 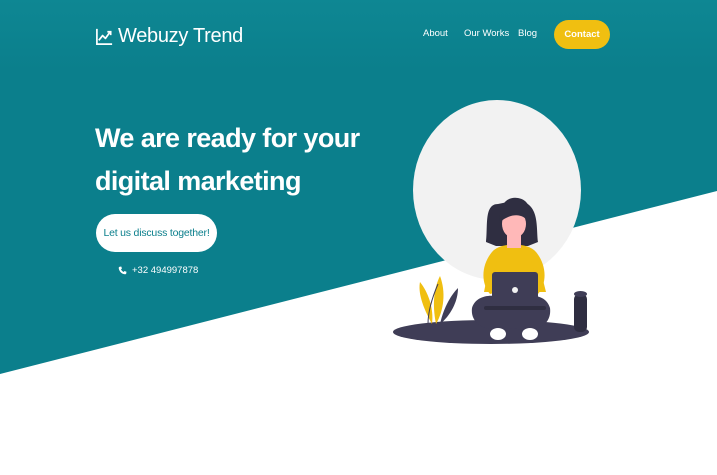 I want to click on phone-number: +32 494997878, so click(x=165, y=270).